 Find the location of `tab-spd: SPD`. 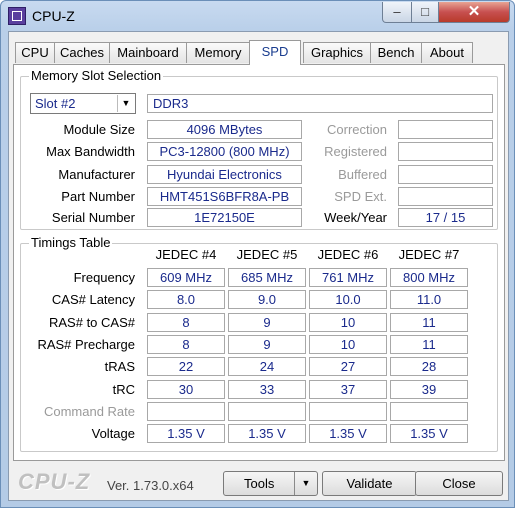

tab-spd: SPD is located at coordinates (275, 52).